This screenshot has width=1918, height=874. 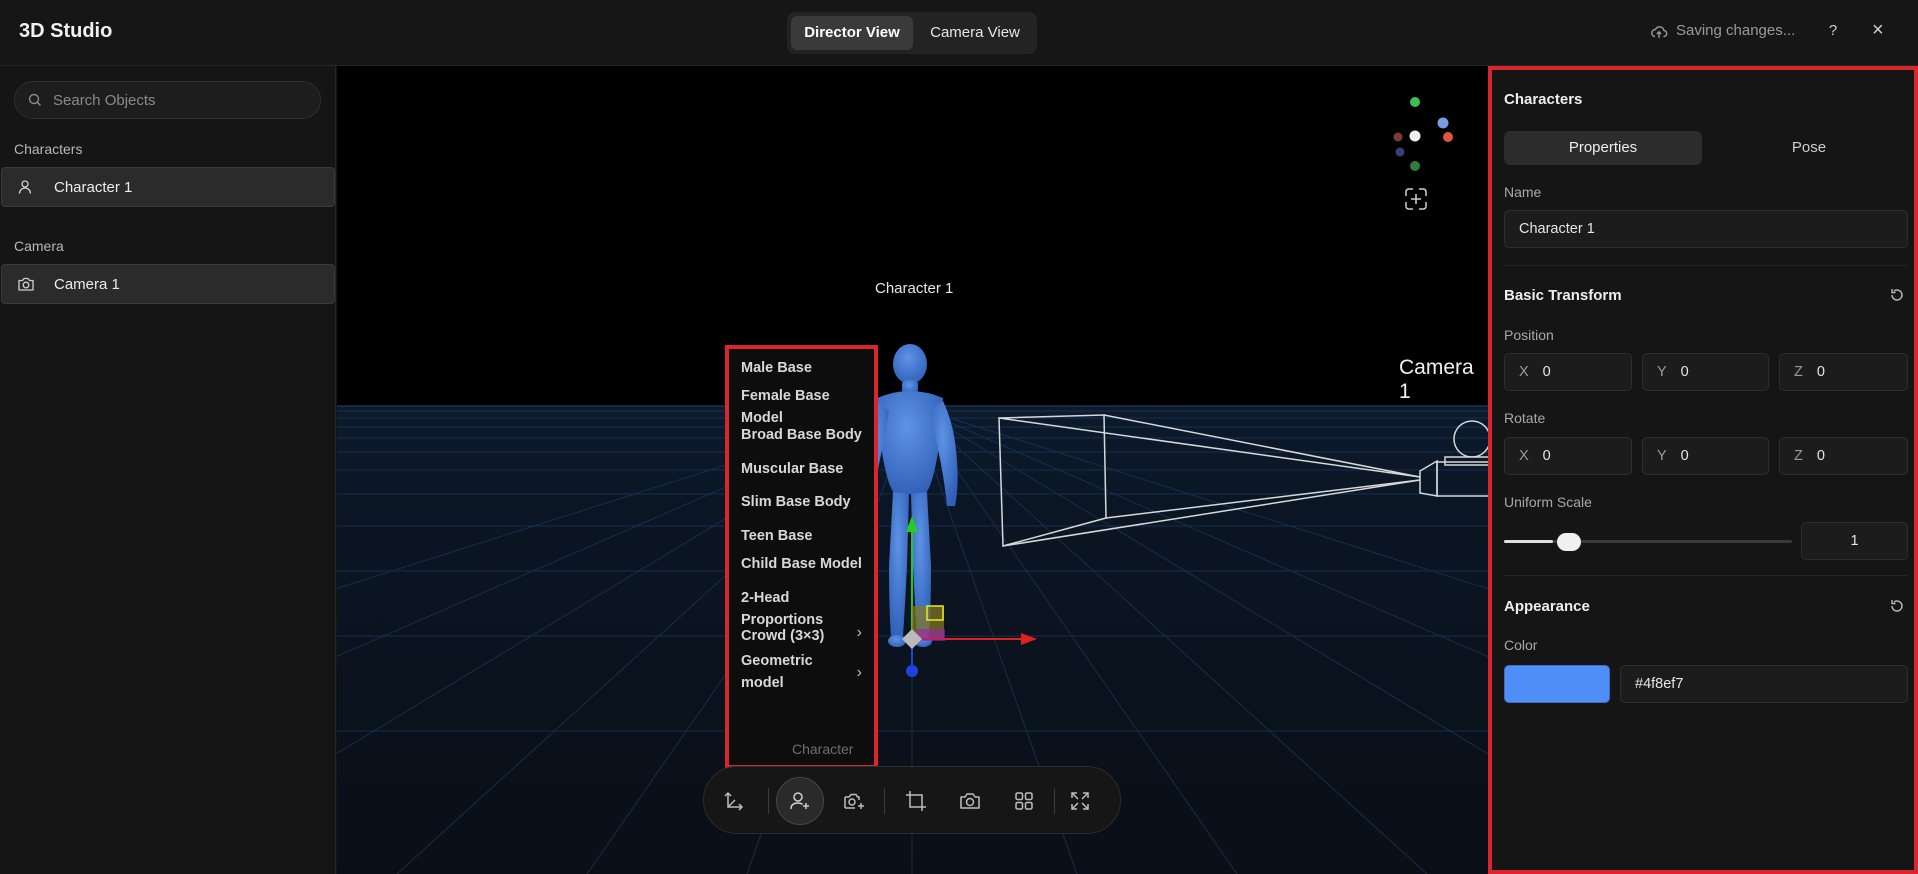 What do you see at coordinates (1843, 372) in the screenshot?
I see `position-z-field: Z0` at bounding box center [1843, 372].